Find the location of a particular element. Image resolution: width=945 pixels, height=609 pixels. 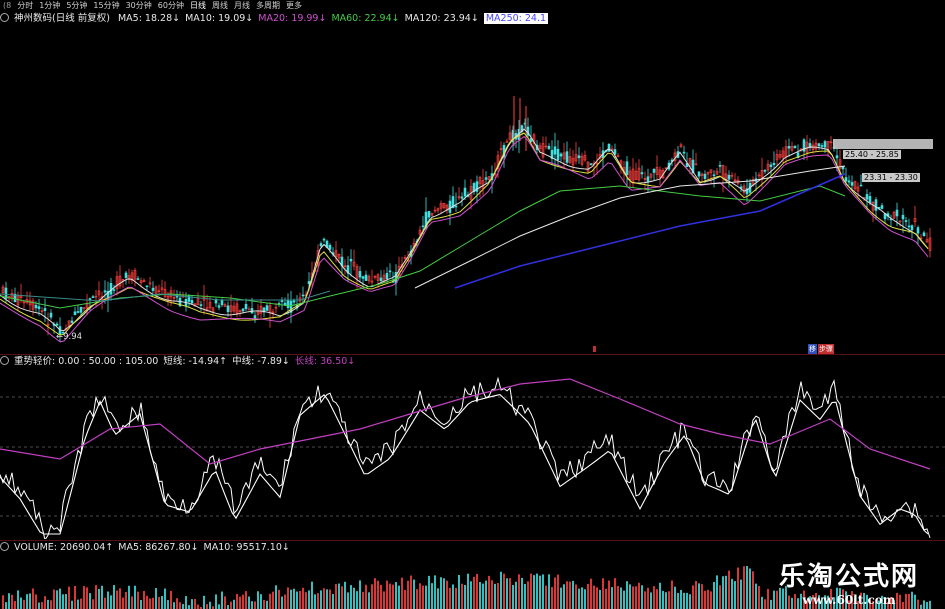

event-marker-blue: 移 is located at coordinates (812, 349).